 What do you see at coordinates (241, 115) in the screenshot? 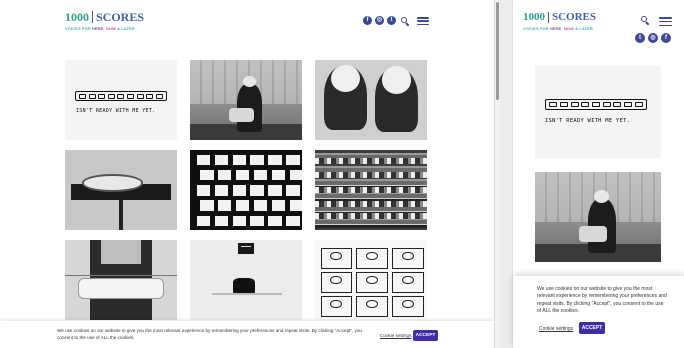
I see `photo-pot` at bounding box center [241, 115].